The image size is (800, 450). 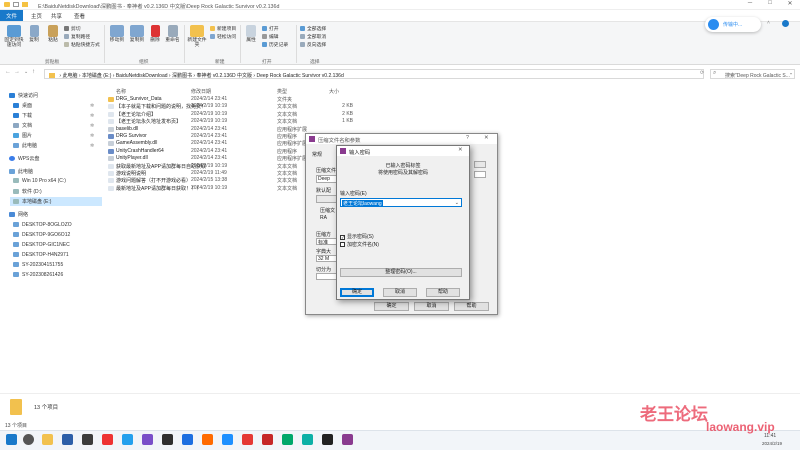 I want to click on open-button: 打开, so click(x=270, y=28).